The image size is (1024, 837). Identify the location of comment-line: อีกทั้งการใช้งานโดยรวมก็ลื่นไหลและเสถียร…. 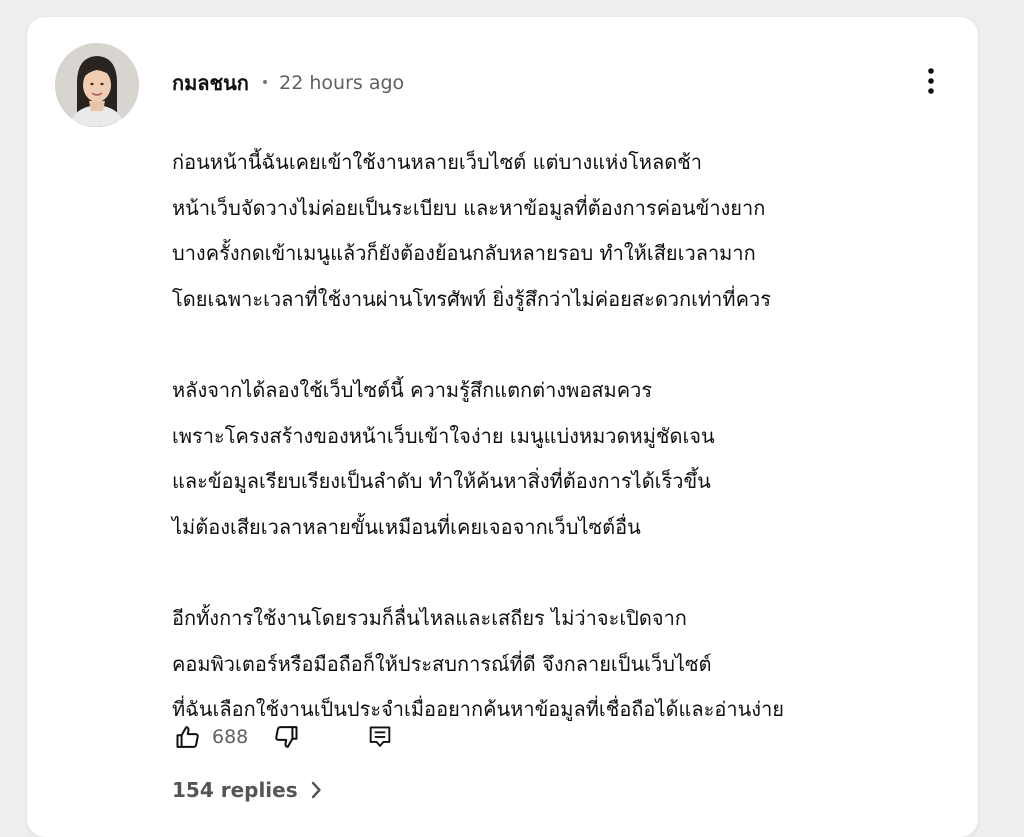
(429, 618).